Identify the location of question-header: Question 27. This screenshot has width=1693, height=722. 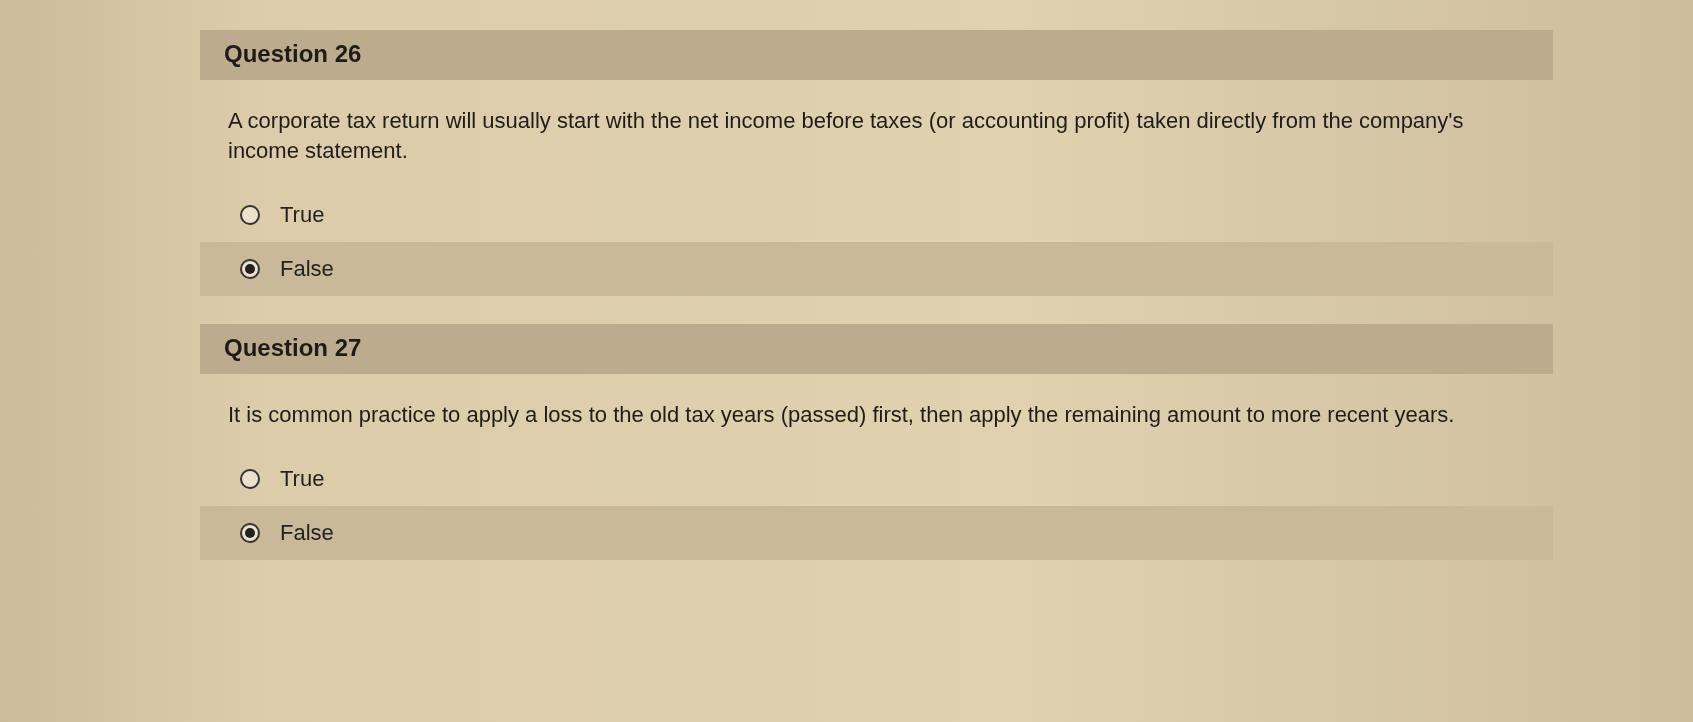
(876, 349).